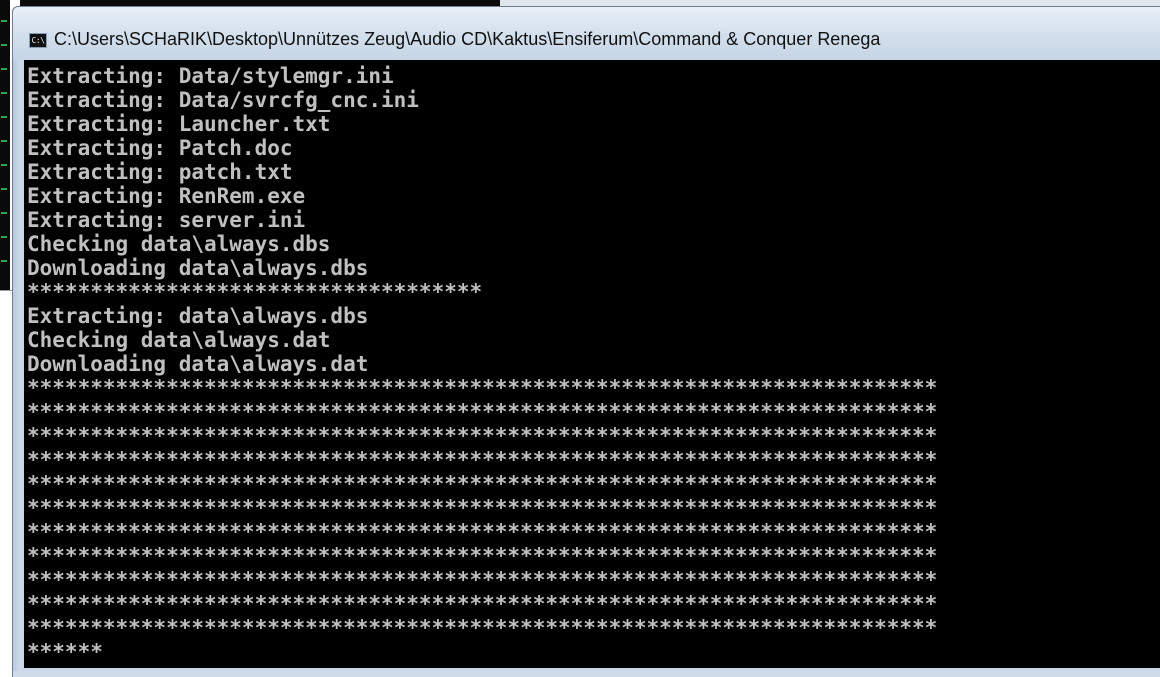 Image resolution: width=1160 pixels, height=677 pixels. What do you see at coordinates (179, 244) in the screenshot?
I see `console-line: Checking data\always.dbs` at bounding box center [179, 244].